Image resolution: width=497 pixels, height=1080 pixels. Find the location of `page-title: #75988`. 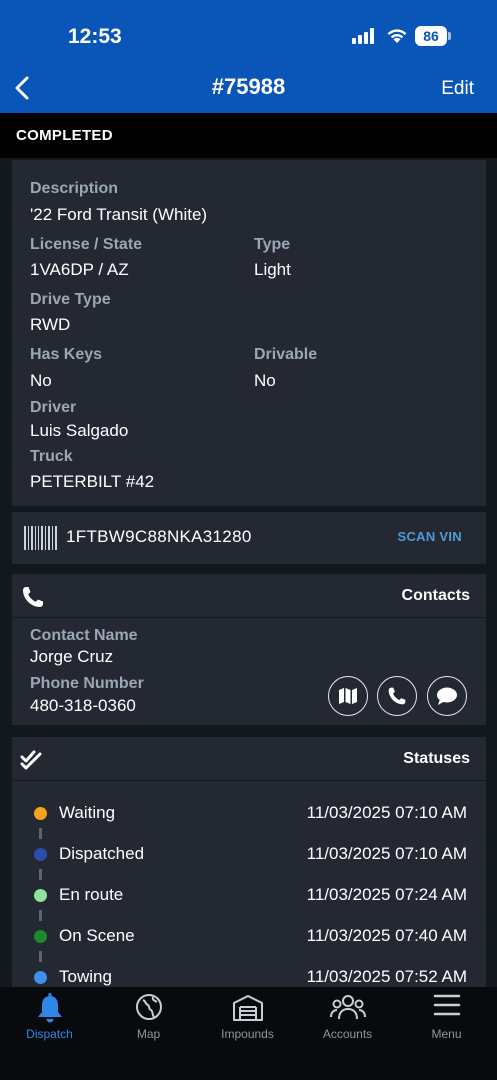

page-title: #75988 is located at coordinates (248, 86).